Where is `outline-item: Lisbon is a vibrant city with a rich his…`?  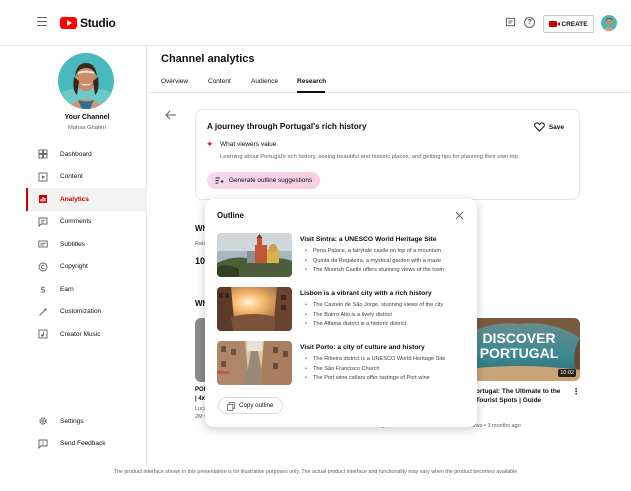
outline-item: Lisbon is a vibrant city with a rich his… is located at coordinates (342, 309).